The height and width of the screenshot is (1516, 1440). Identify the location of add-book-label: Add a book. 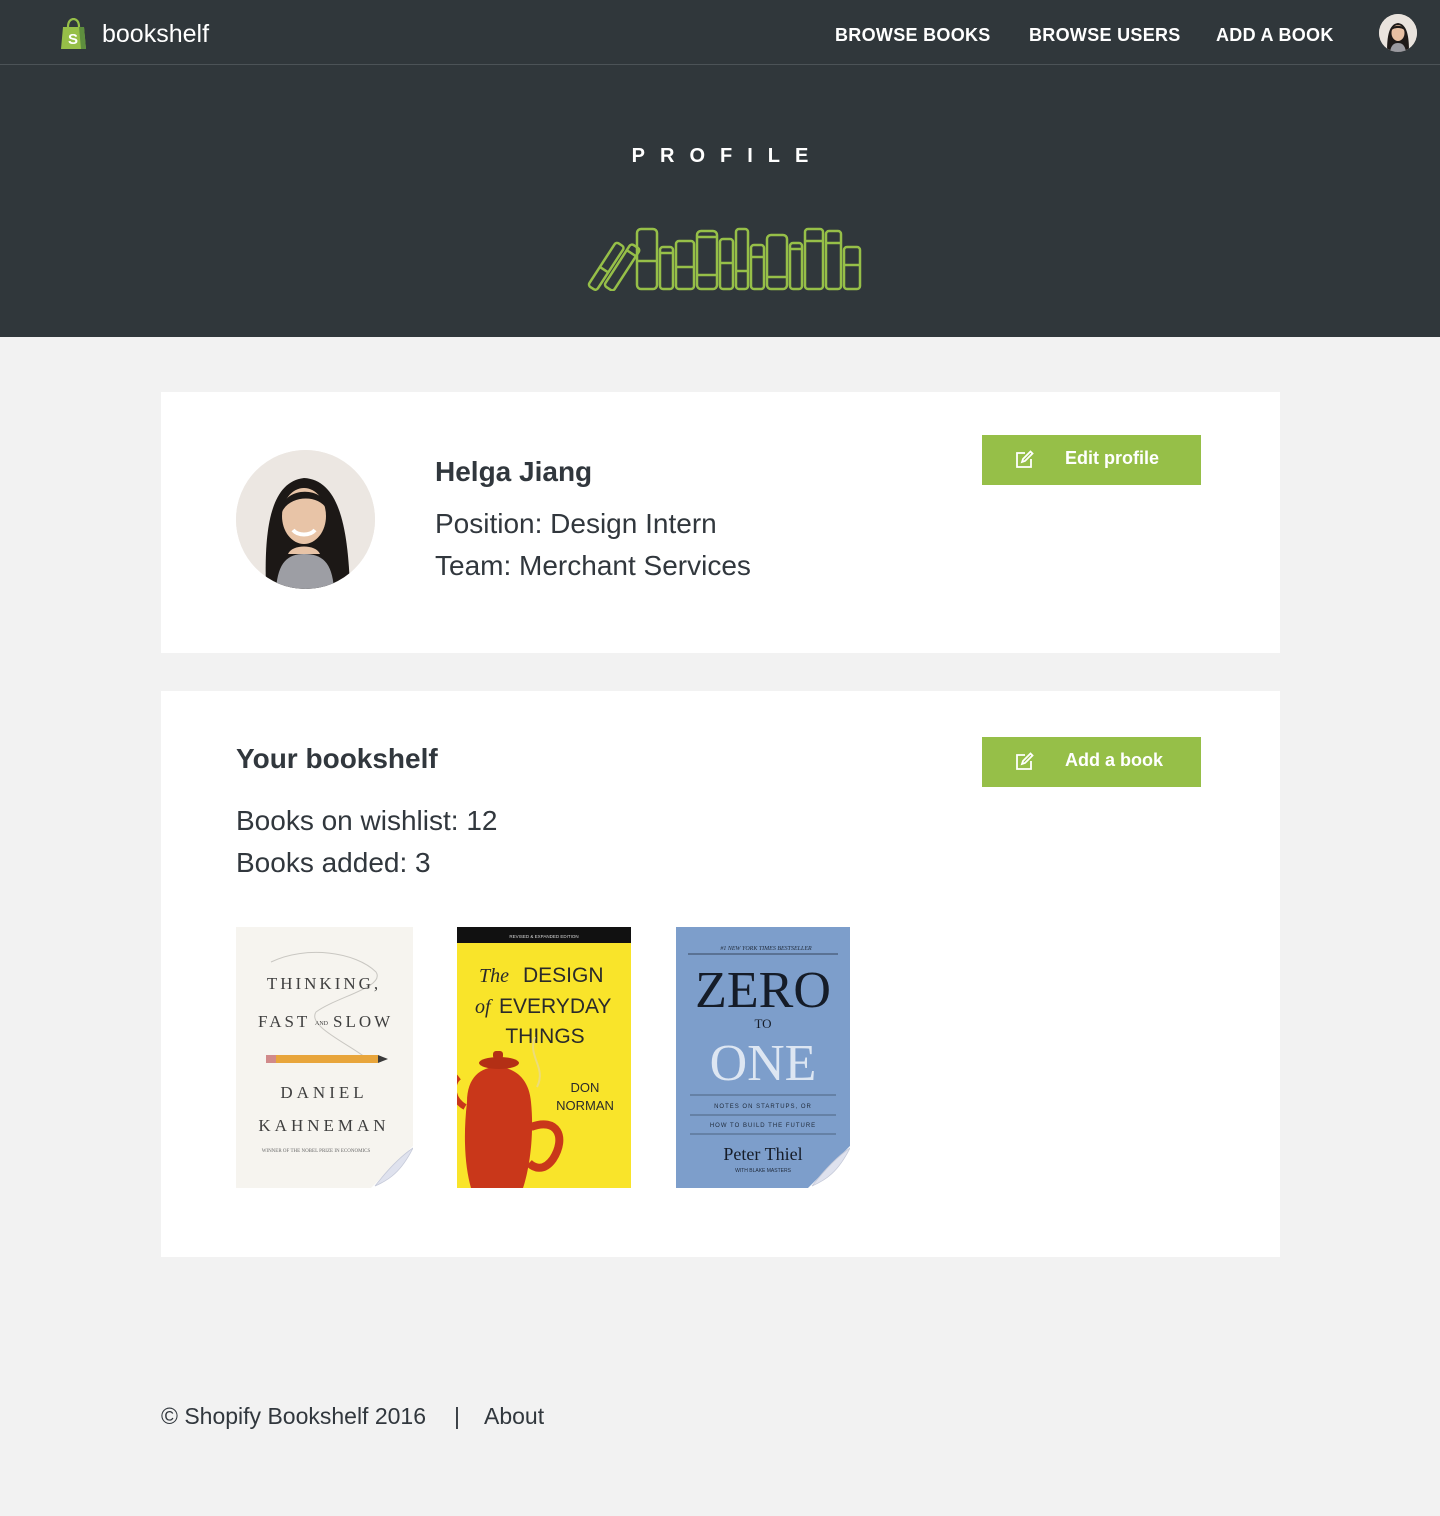
(1114, 760).